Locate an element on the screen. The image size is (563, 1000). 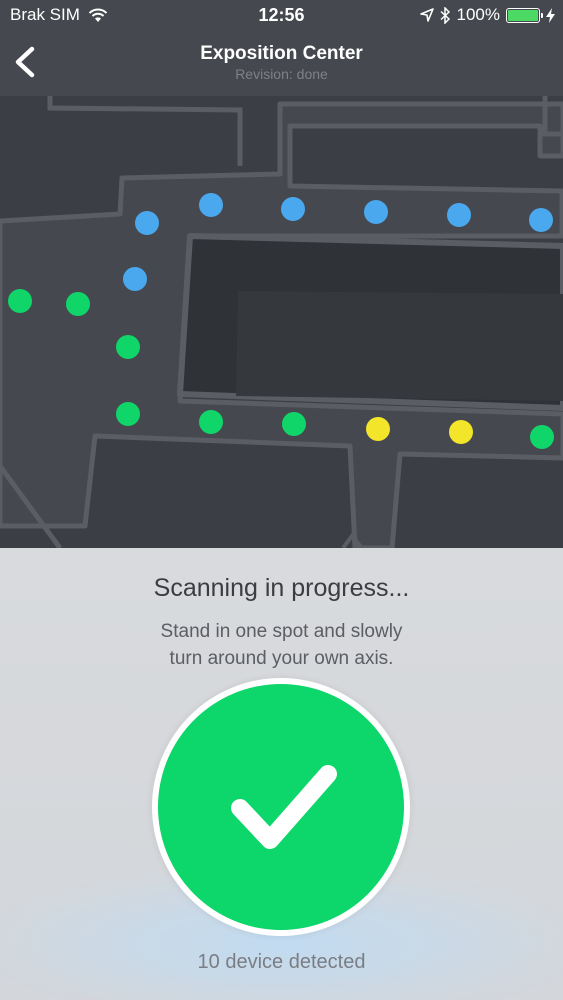
location-arrow-icon is located at coordinates (426, 15).